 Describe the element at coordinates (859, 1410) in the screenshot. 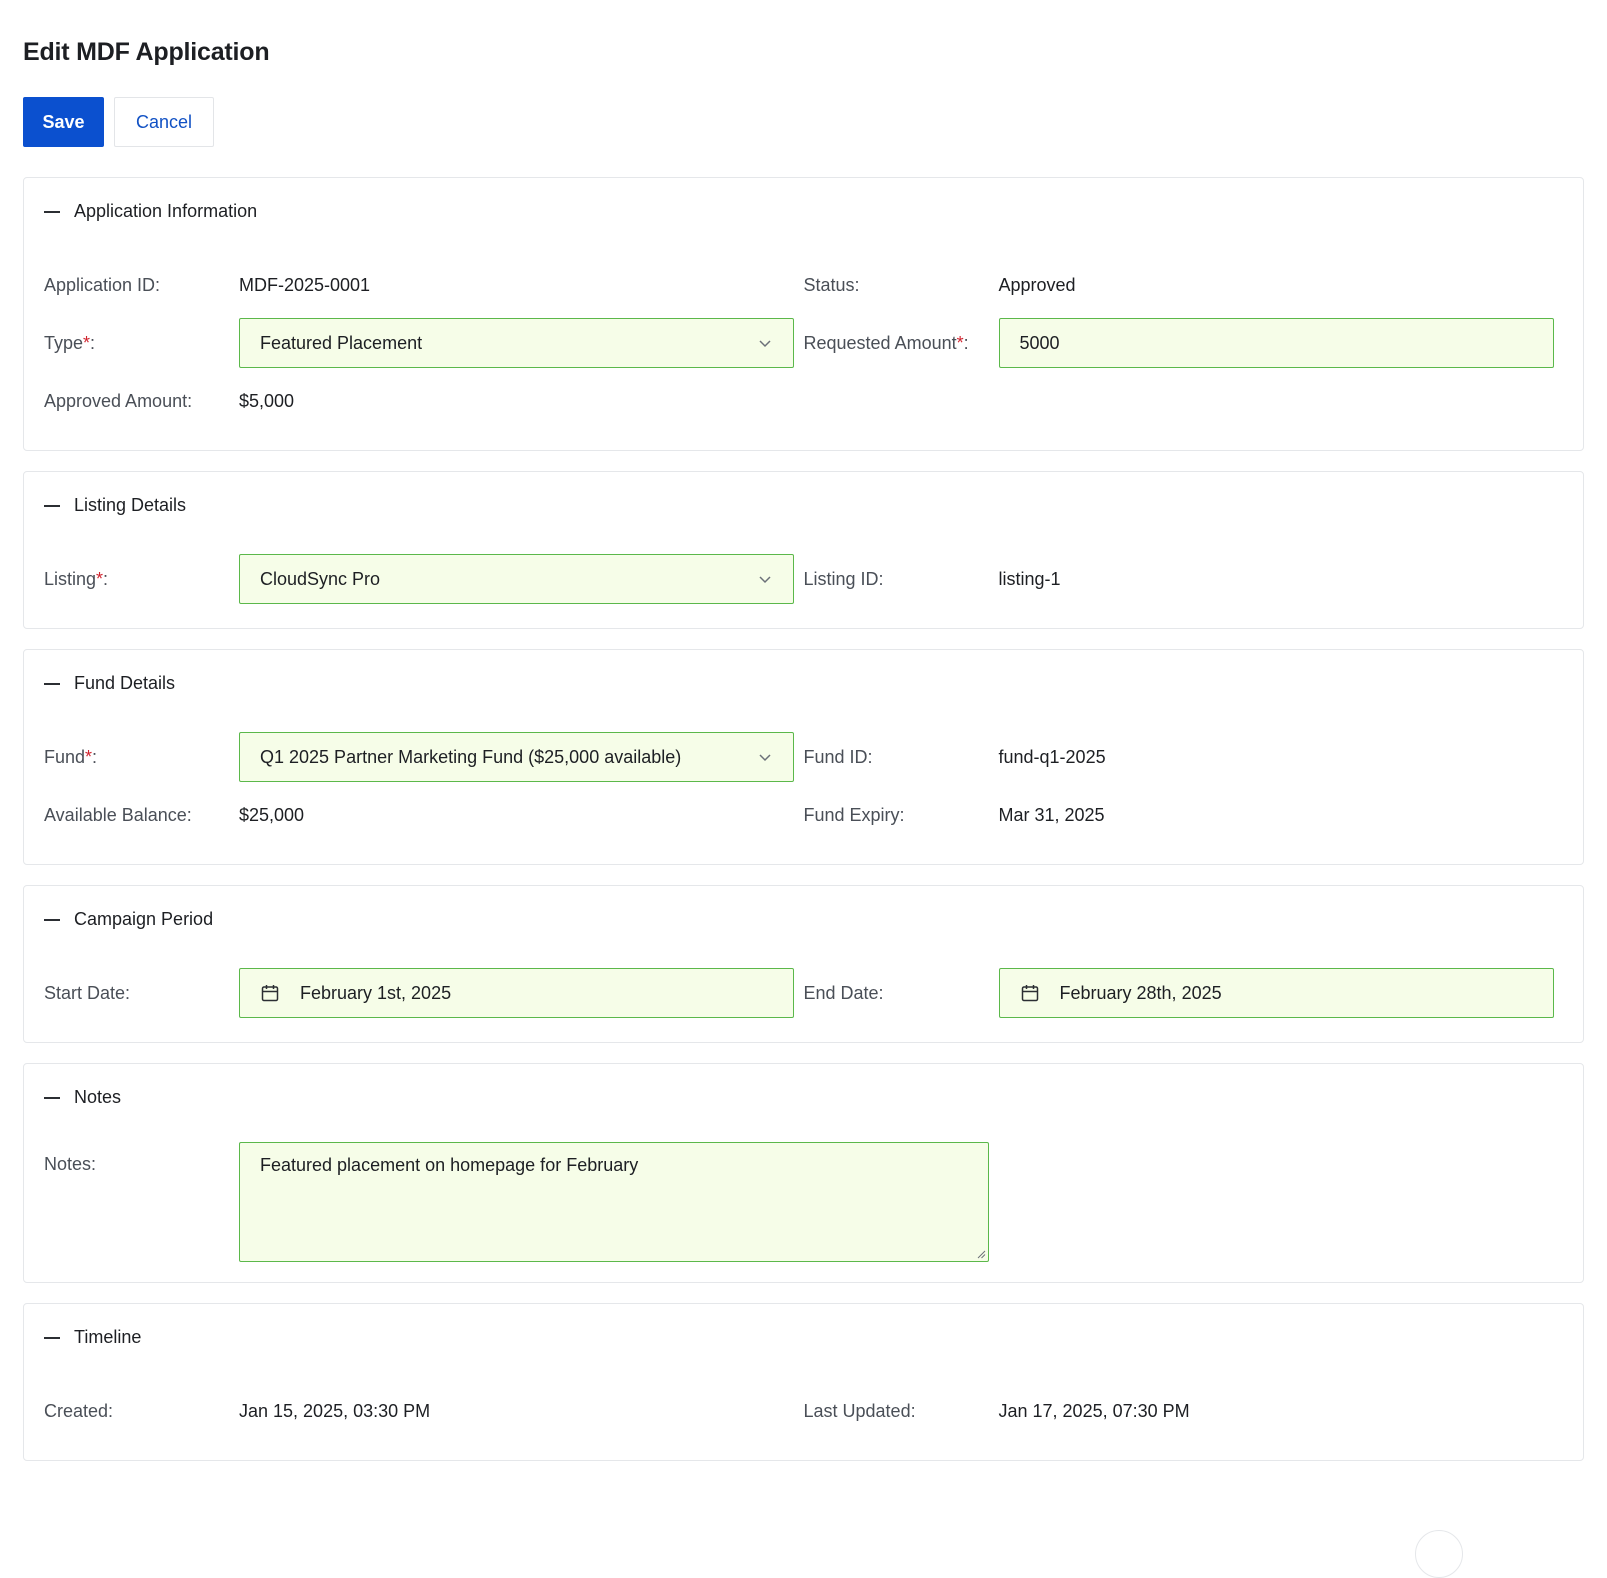

I see `last-updated-label: Last Updated:` at that location.